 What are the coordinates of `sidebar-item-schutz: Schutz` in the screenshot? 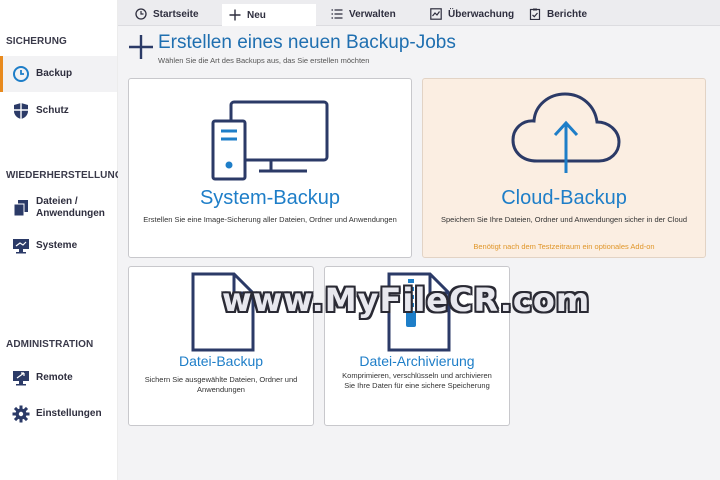 It's located at (58, 111).